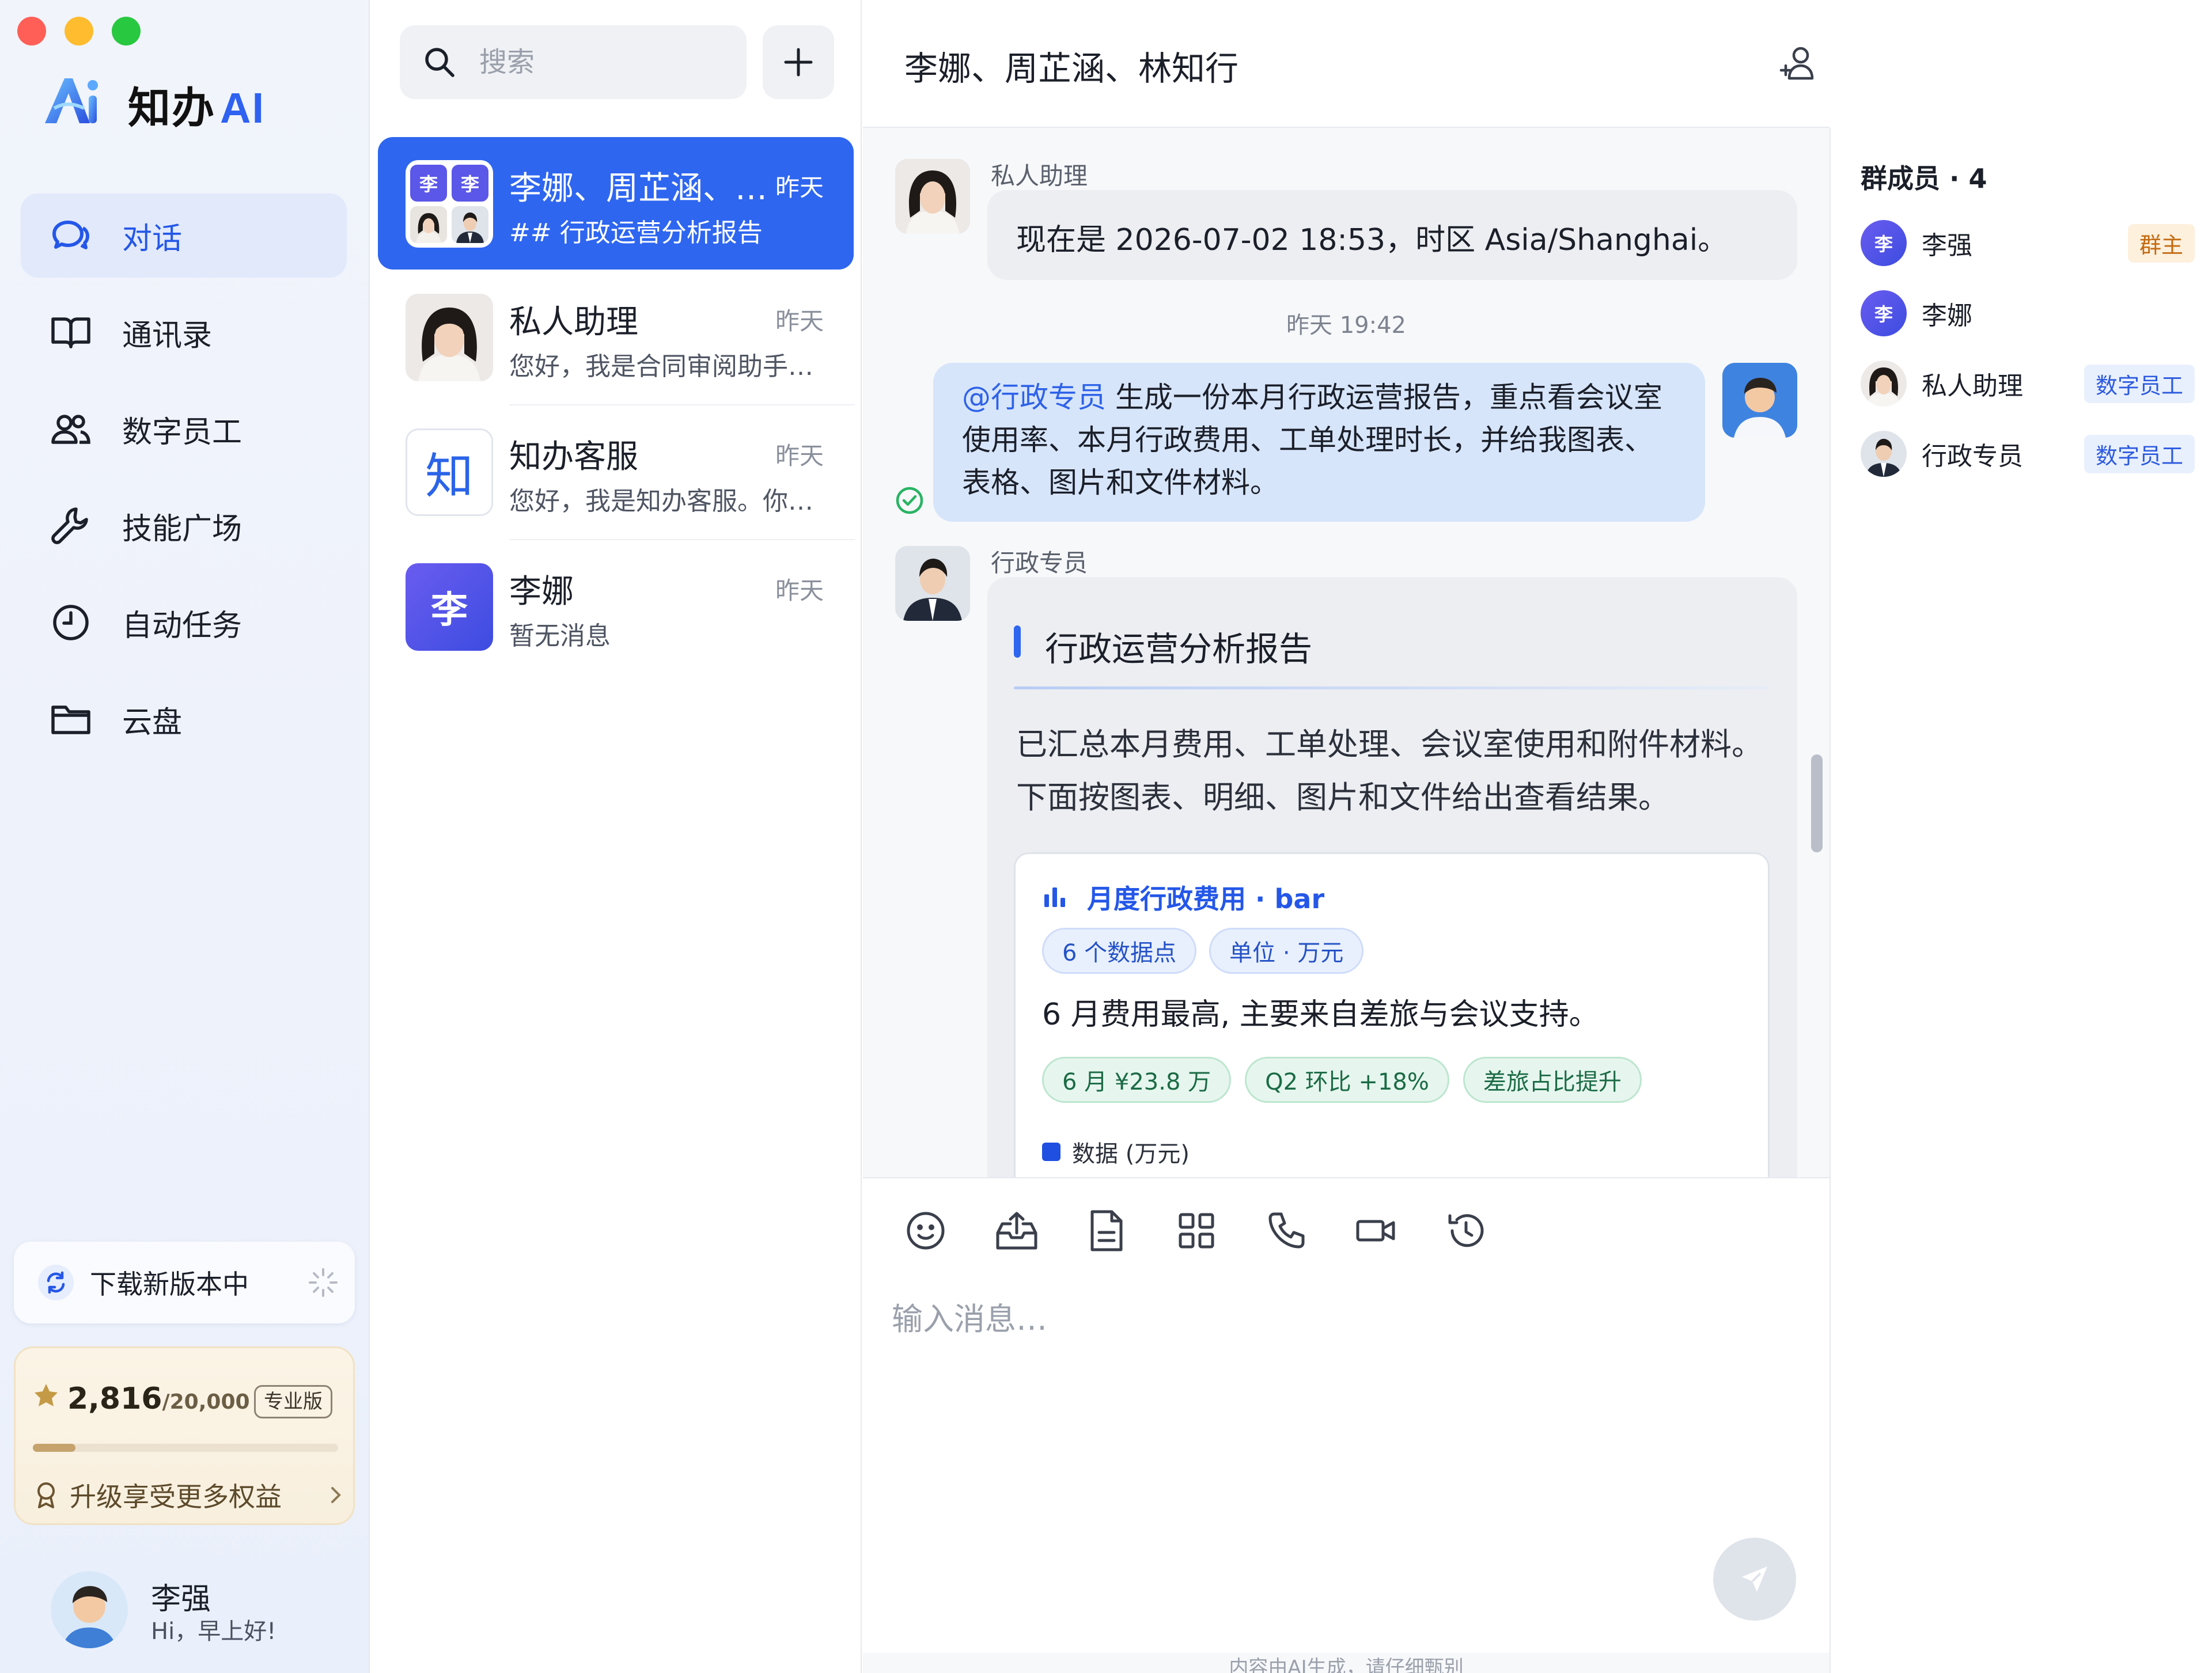 This screenshot has height=1673, width=2212. I want to click on plan-card: 2,816 /20,000 专业版 升级享受更多权益, so click(184, 1435).